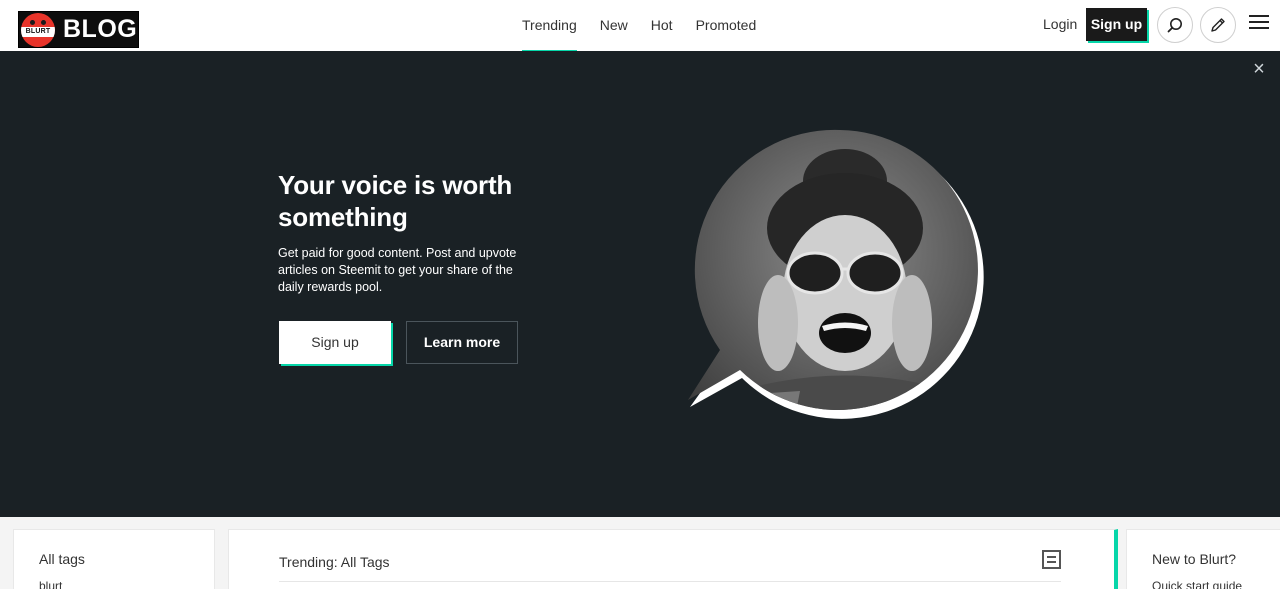 The image size is (1280, 589). I want to click on nav-item-promoted: Promoted, so click(726, 25).